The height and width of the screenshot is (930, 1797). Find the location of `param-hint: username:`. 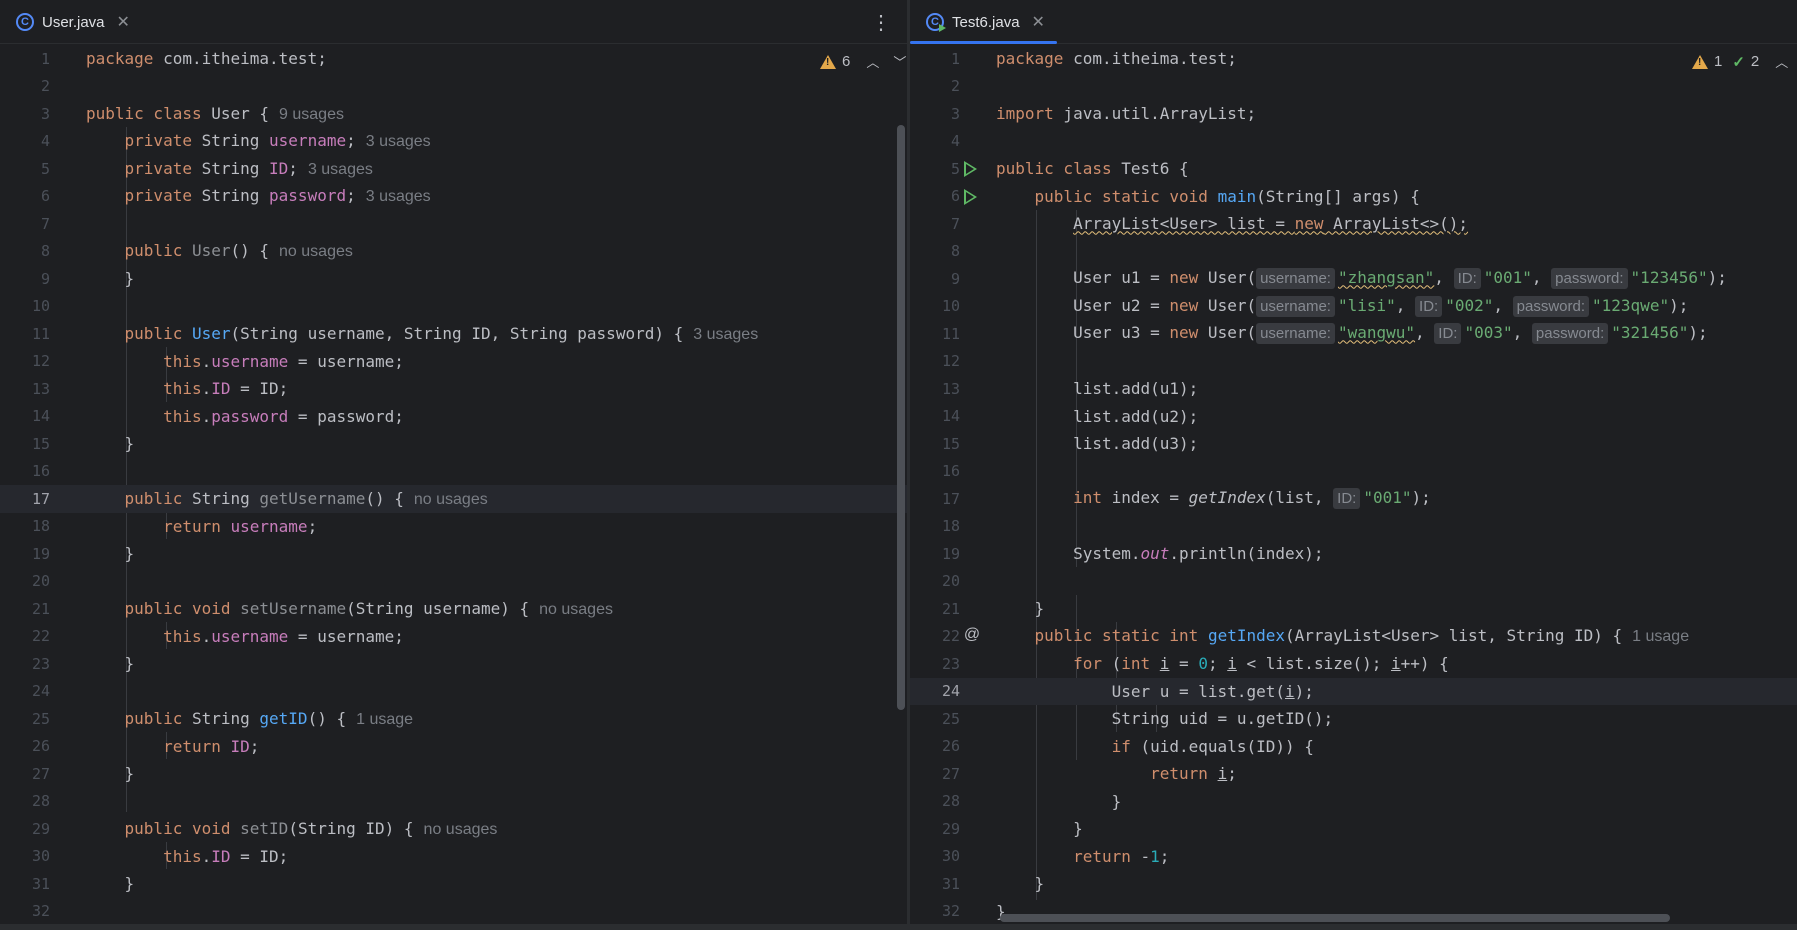

param-hint: username: is located at coordinates (1295, 279).